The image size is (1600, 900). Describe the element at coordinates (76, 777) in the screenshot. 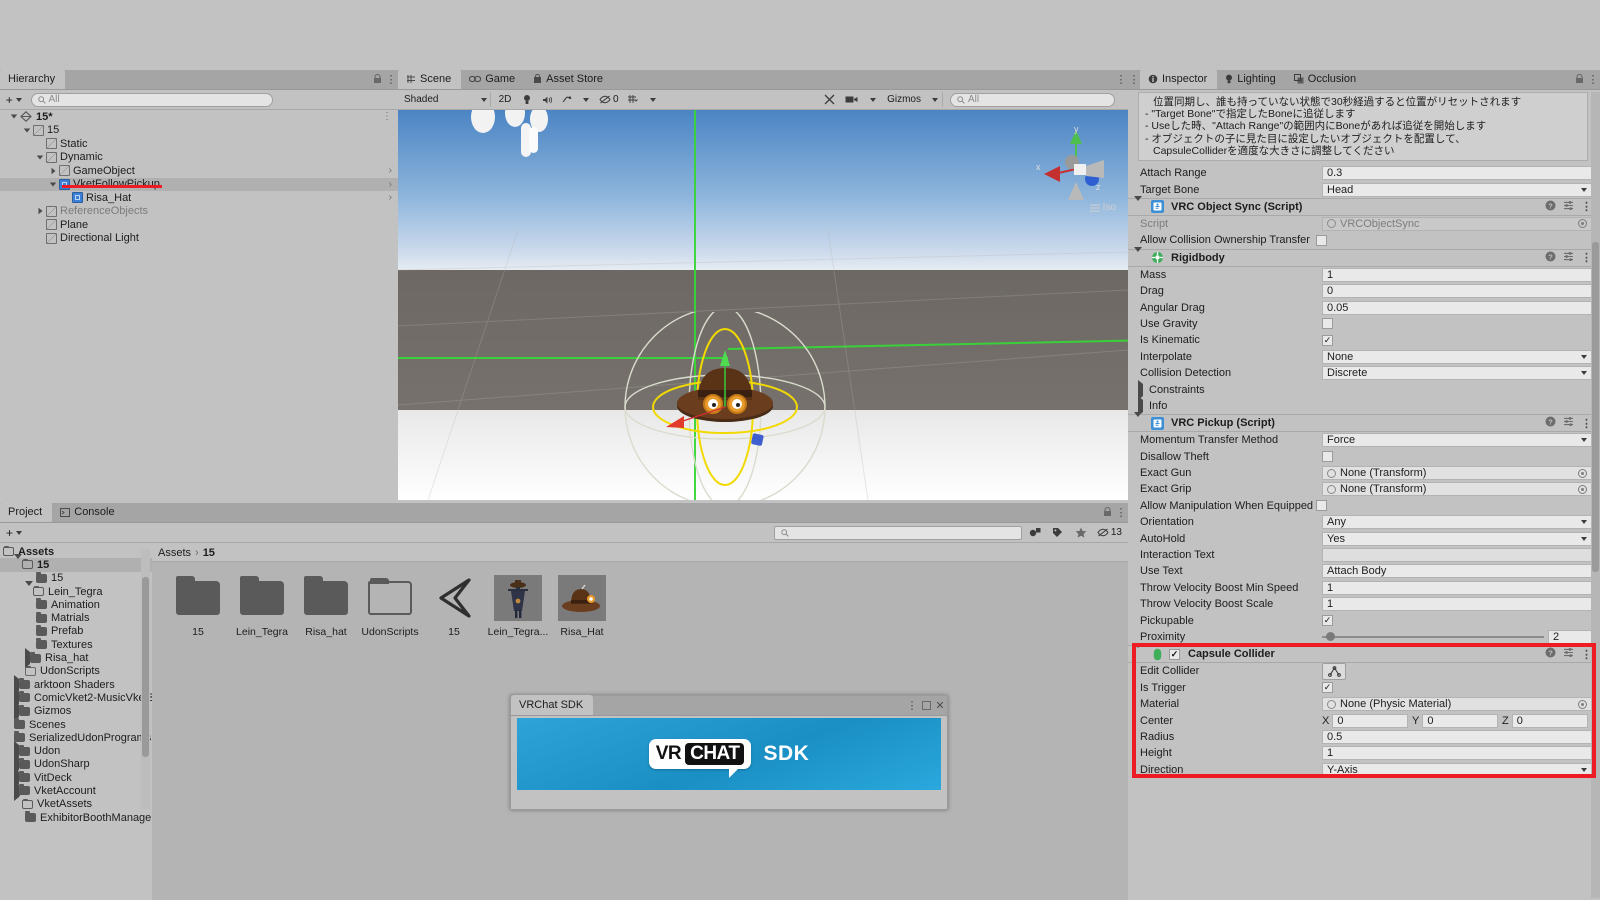

I see `project-tree-item-vitdeck: VitDeck` at that location.